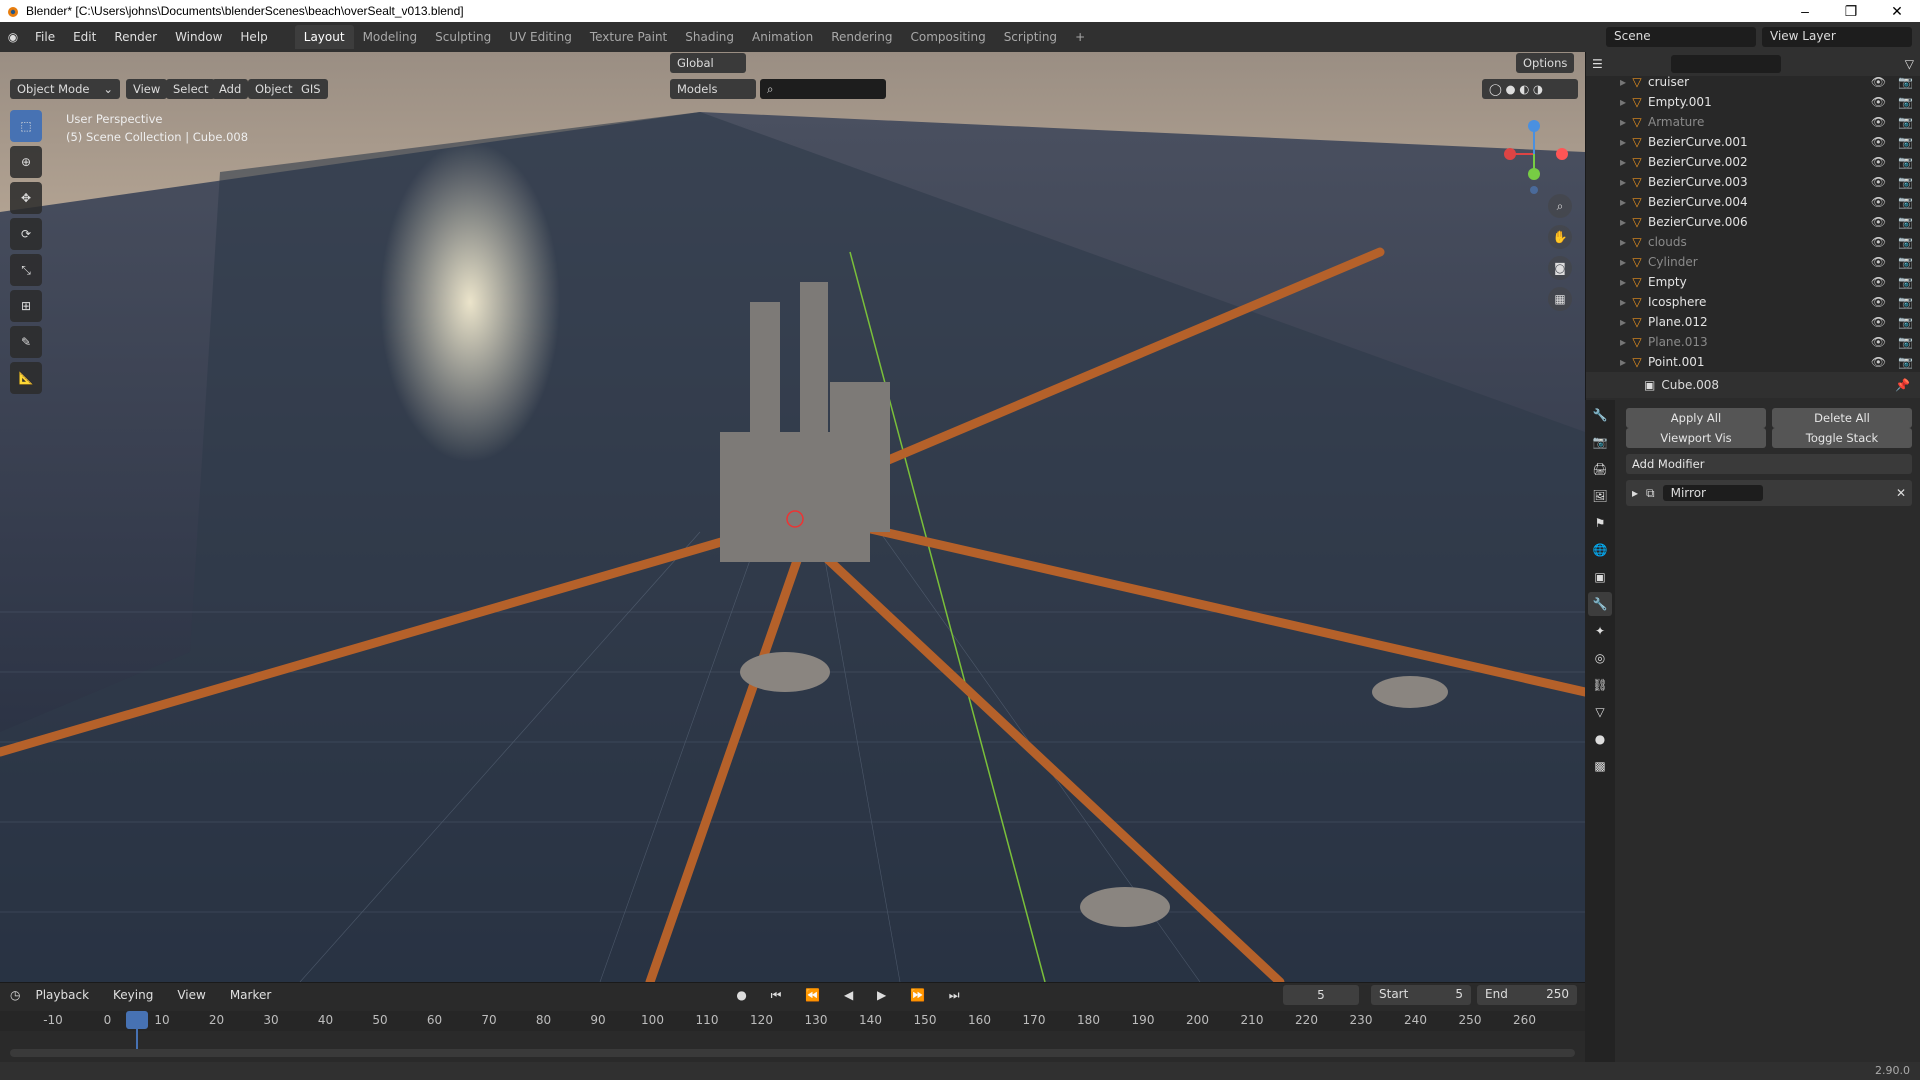 This screenshot has width=1920, height=1080. What do you see at coordinates (1600, 469) in the screenshot?
I see `output-tab-icon: 🖨` at bounding box center [1600, 469].